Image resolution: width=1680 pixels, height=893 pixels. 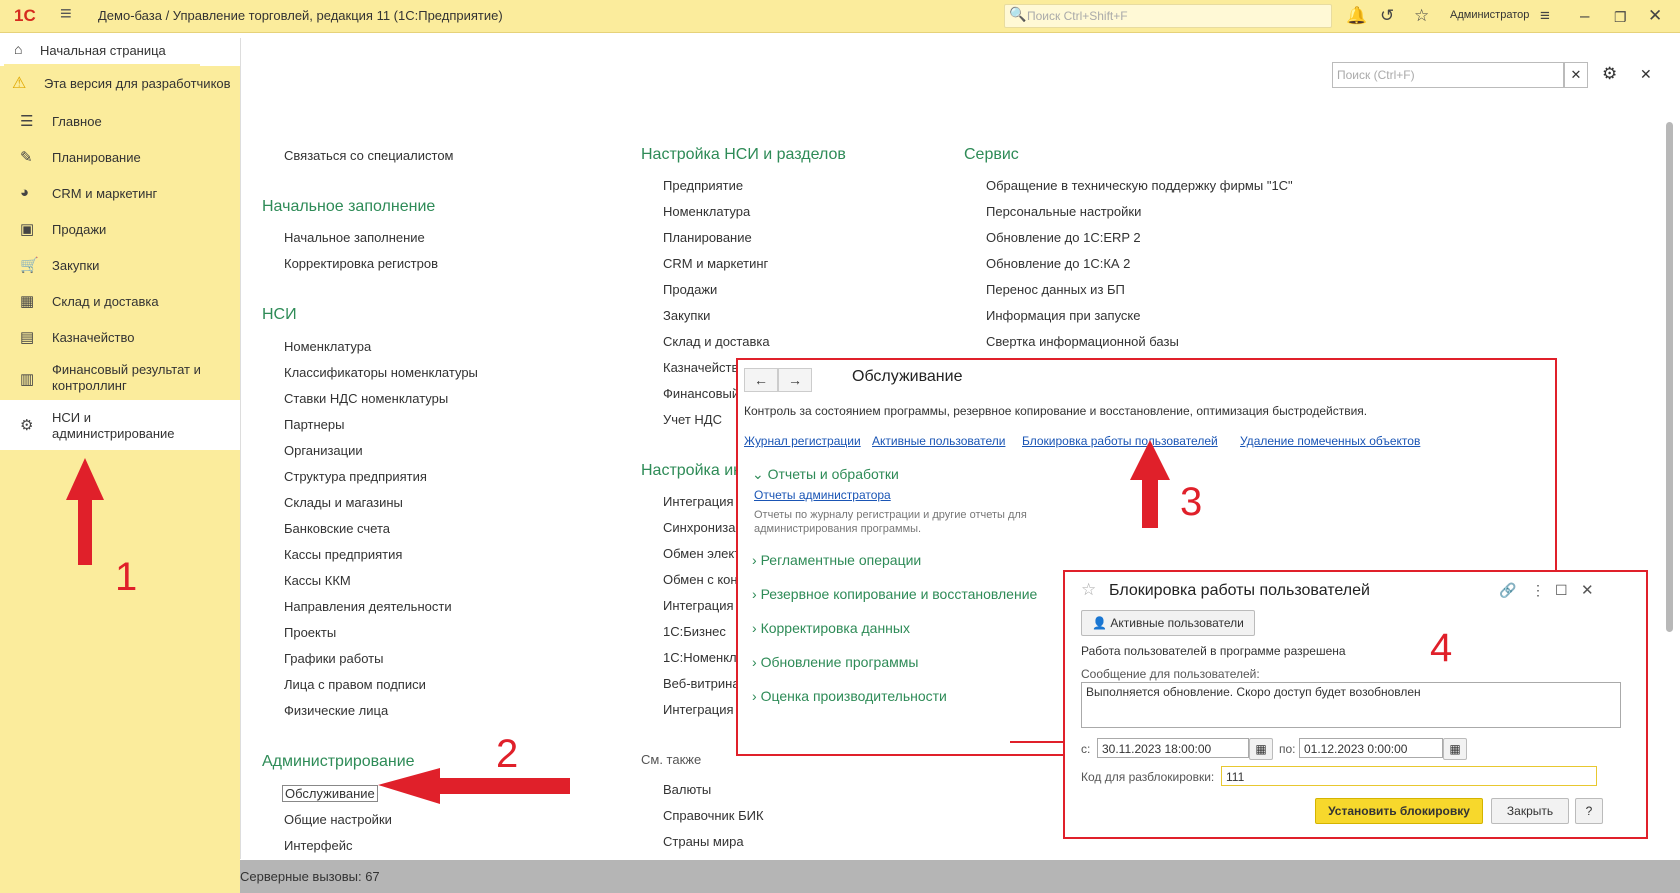 What do you see at coordinates (1191, 502) in the screenshot?
I see `annotation-number: 3` at bounding box center [1191, 502].